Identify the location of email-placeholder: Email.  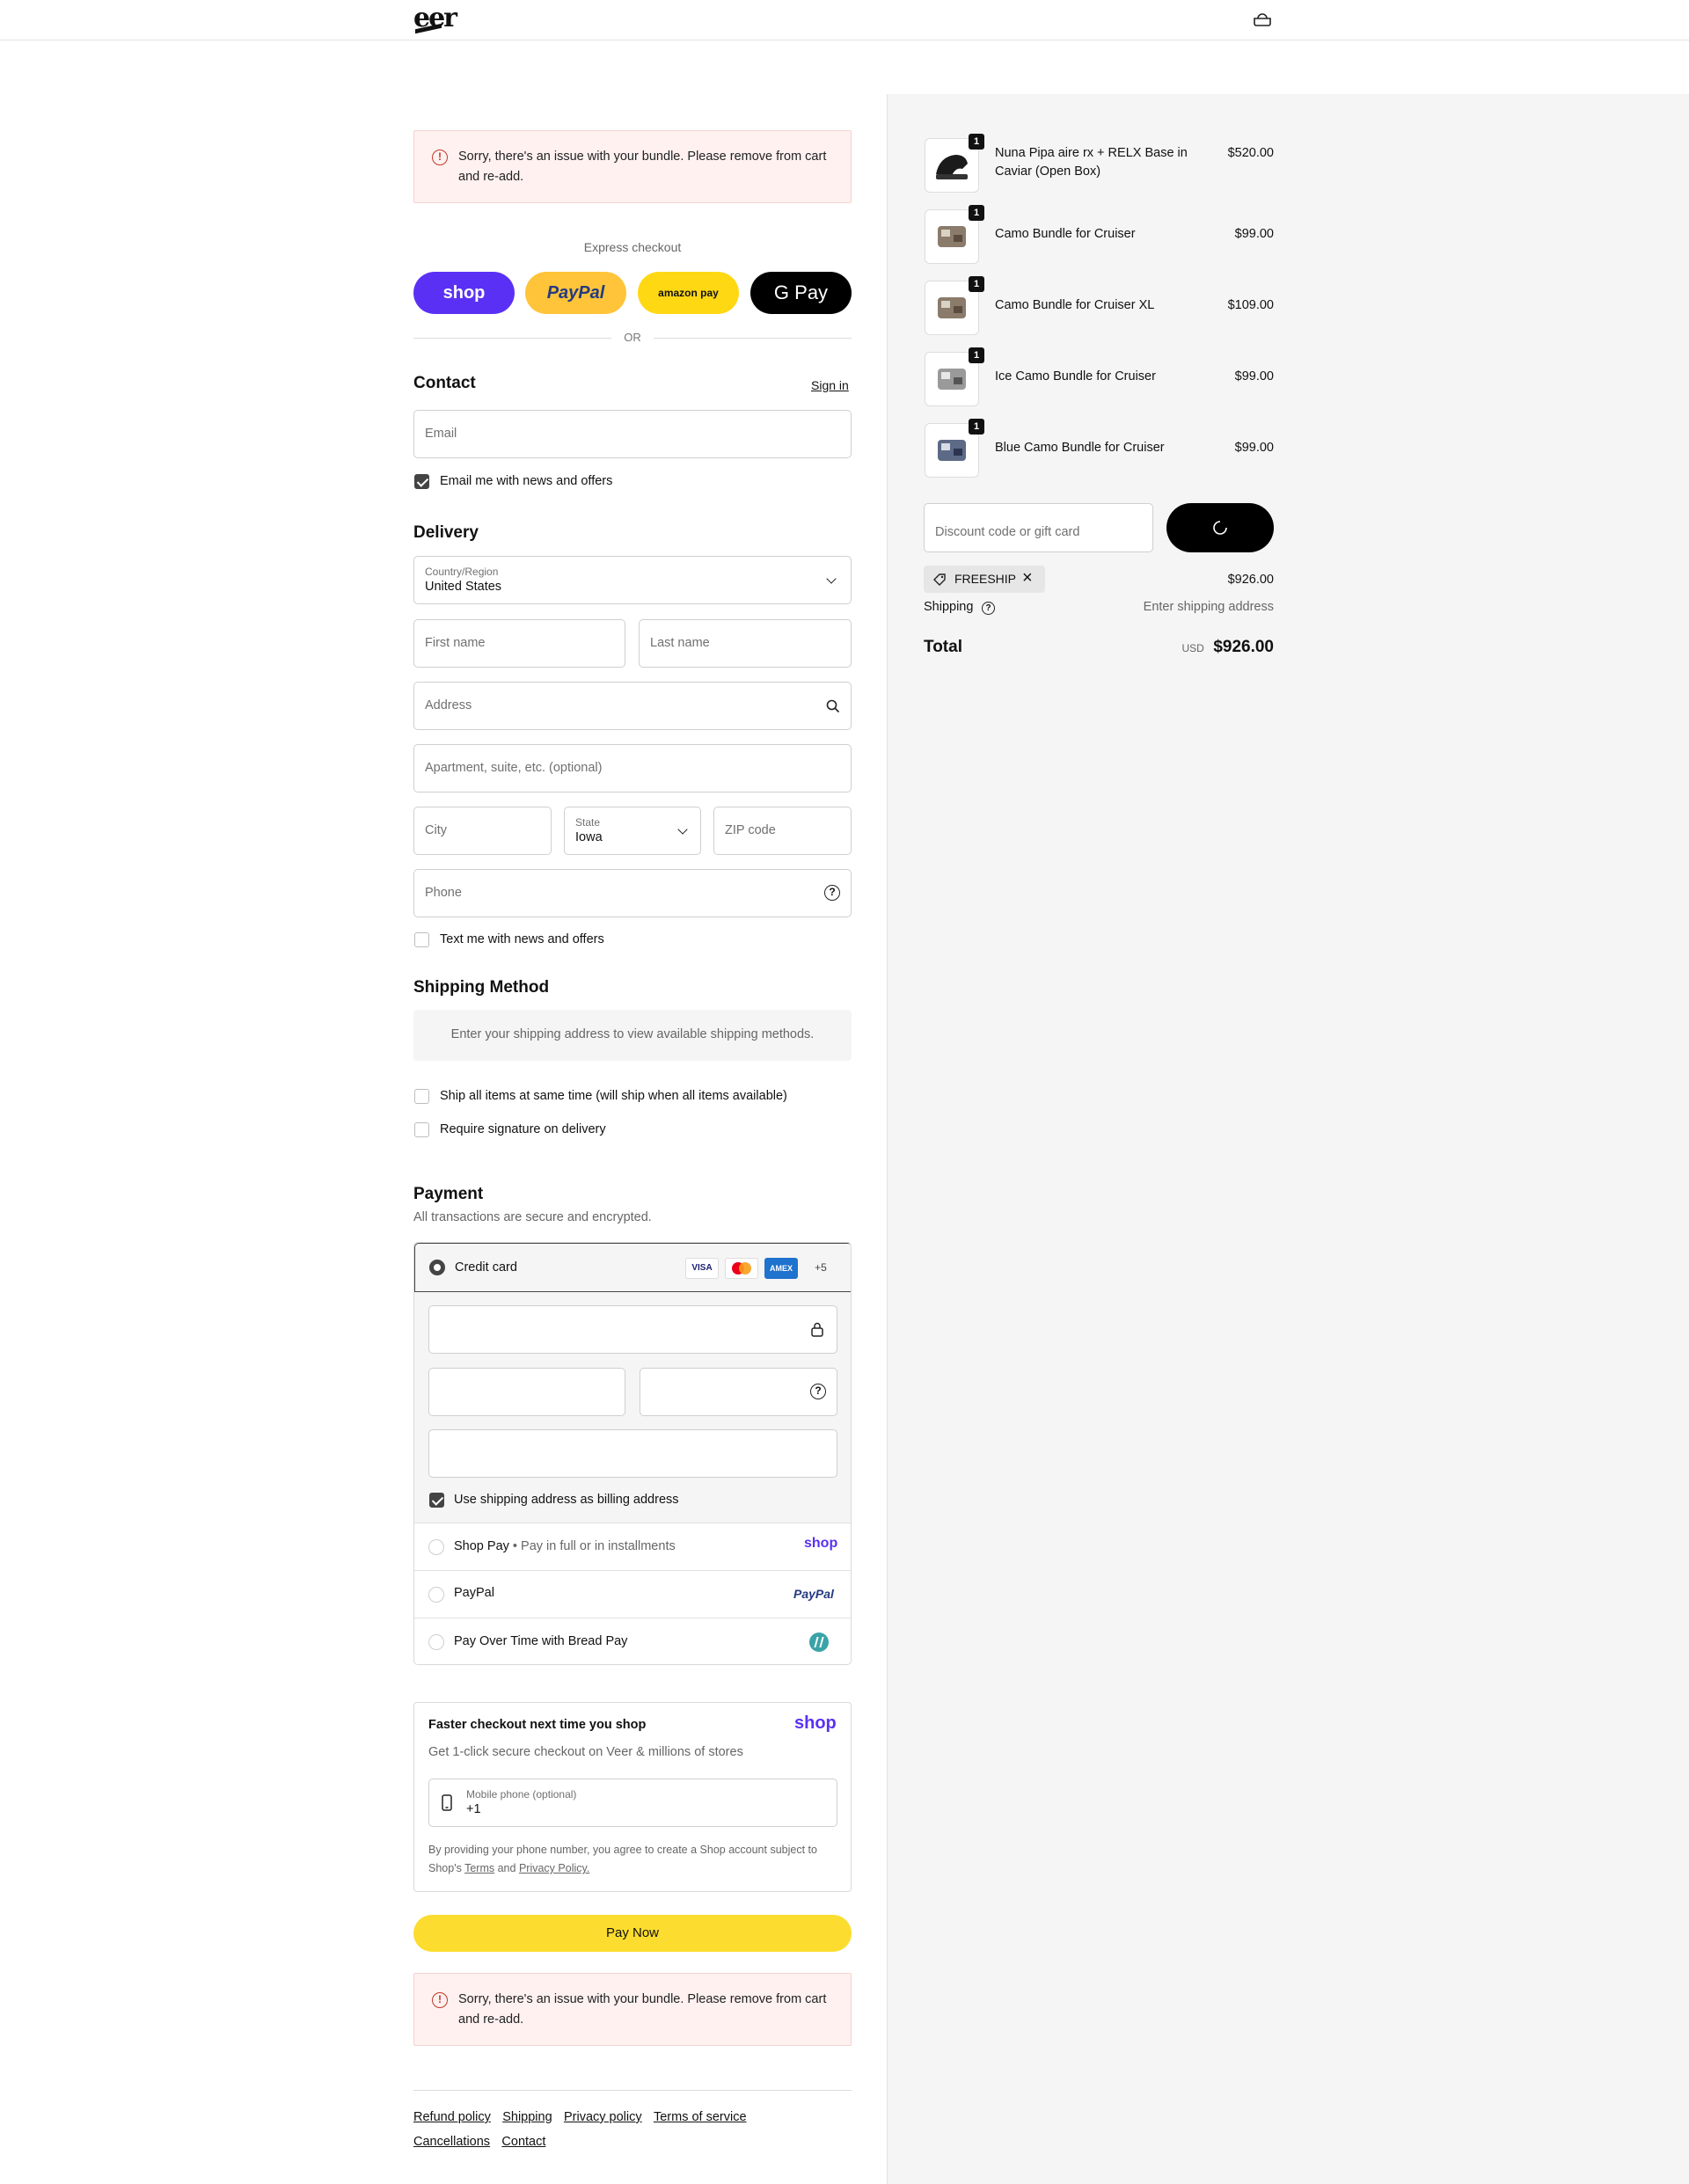
(441, 434).